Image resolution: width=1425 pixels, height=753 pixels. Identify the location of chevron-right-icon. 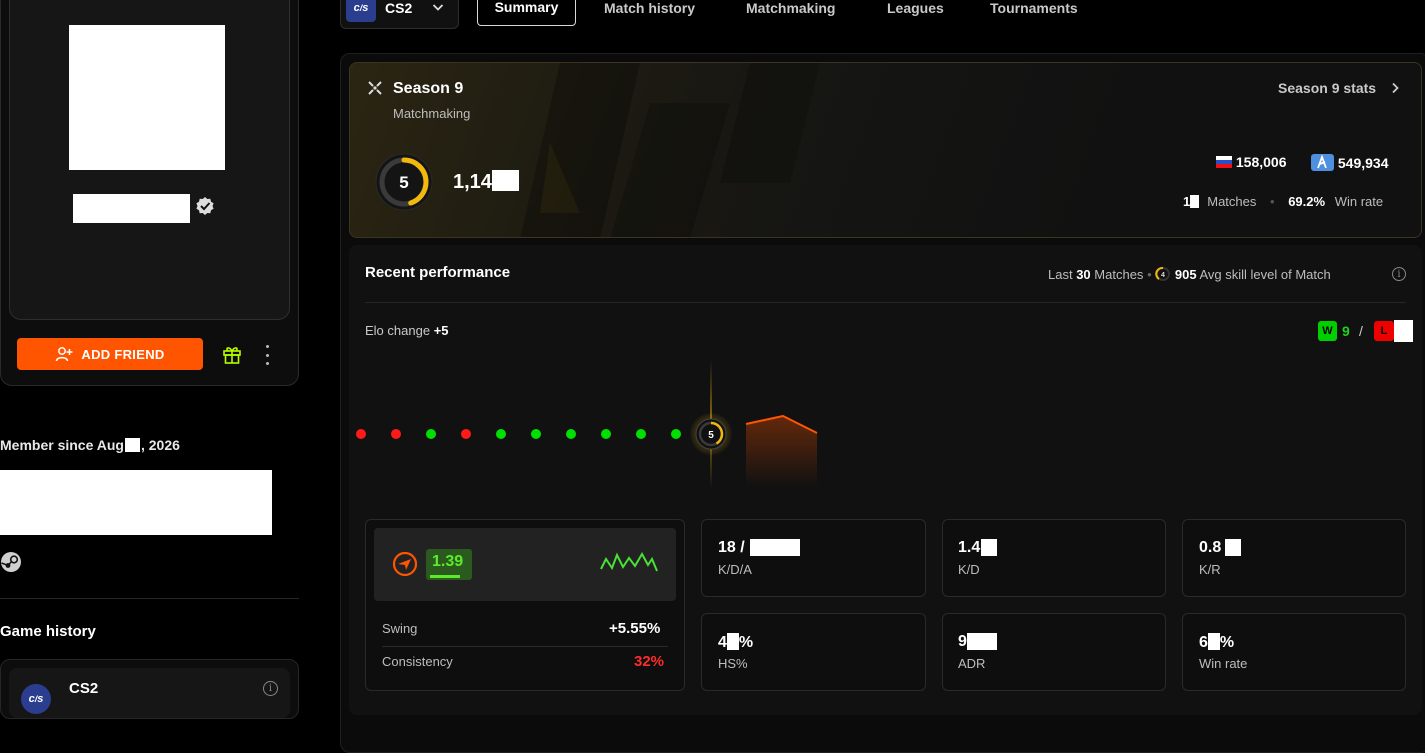
(1395, 88).